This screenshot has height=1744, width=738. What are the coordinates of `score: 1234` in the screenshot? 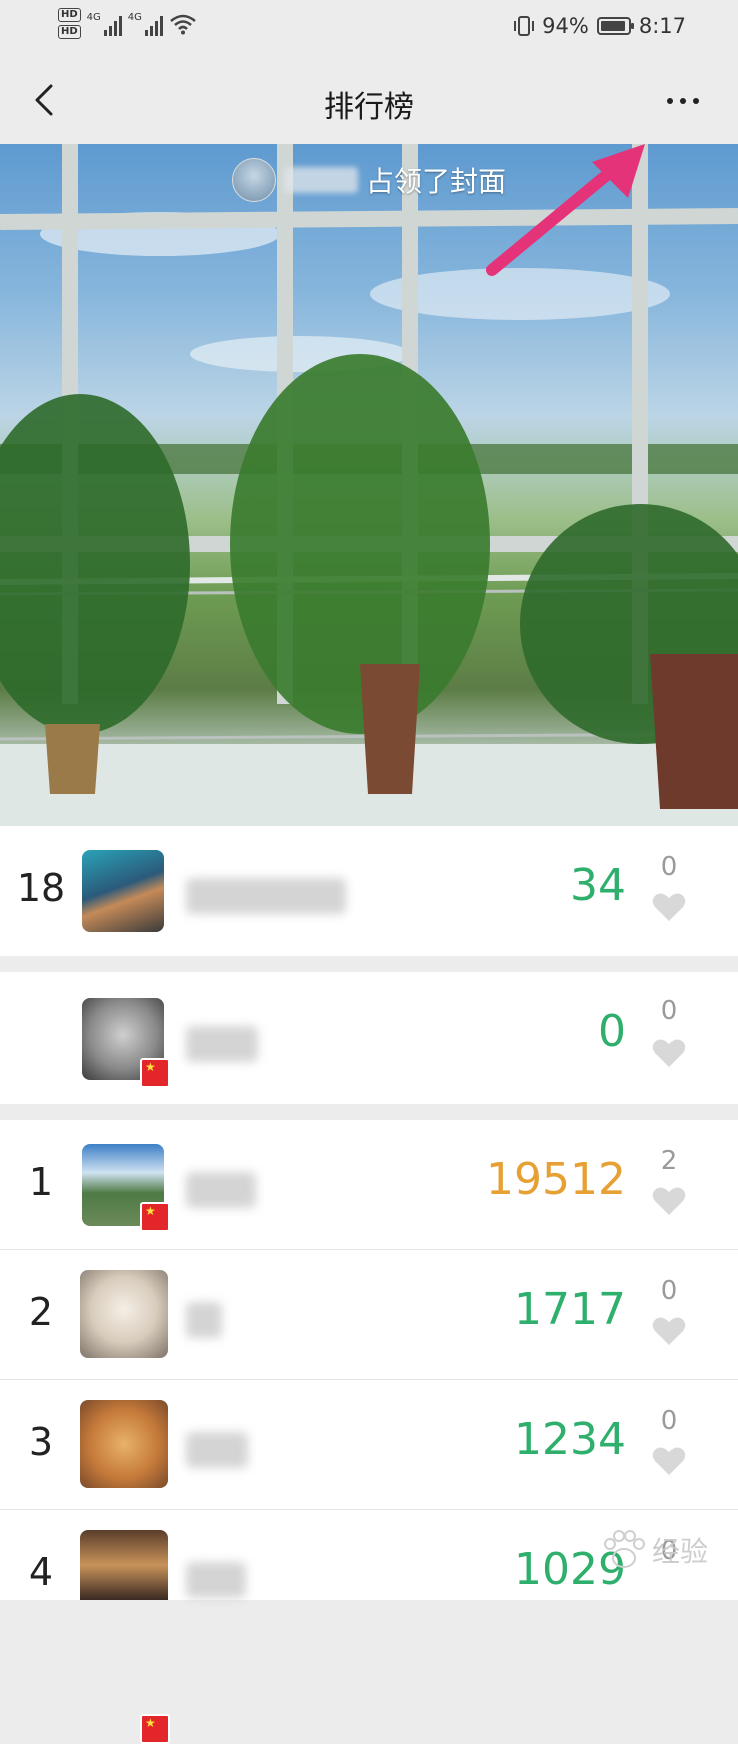 It's located at (570, 1439).